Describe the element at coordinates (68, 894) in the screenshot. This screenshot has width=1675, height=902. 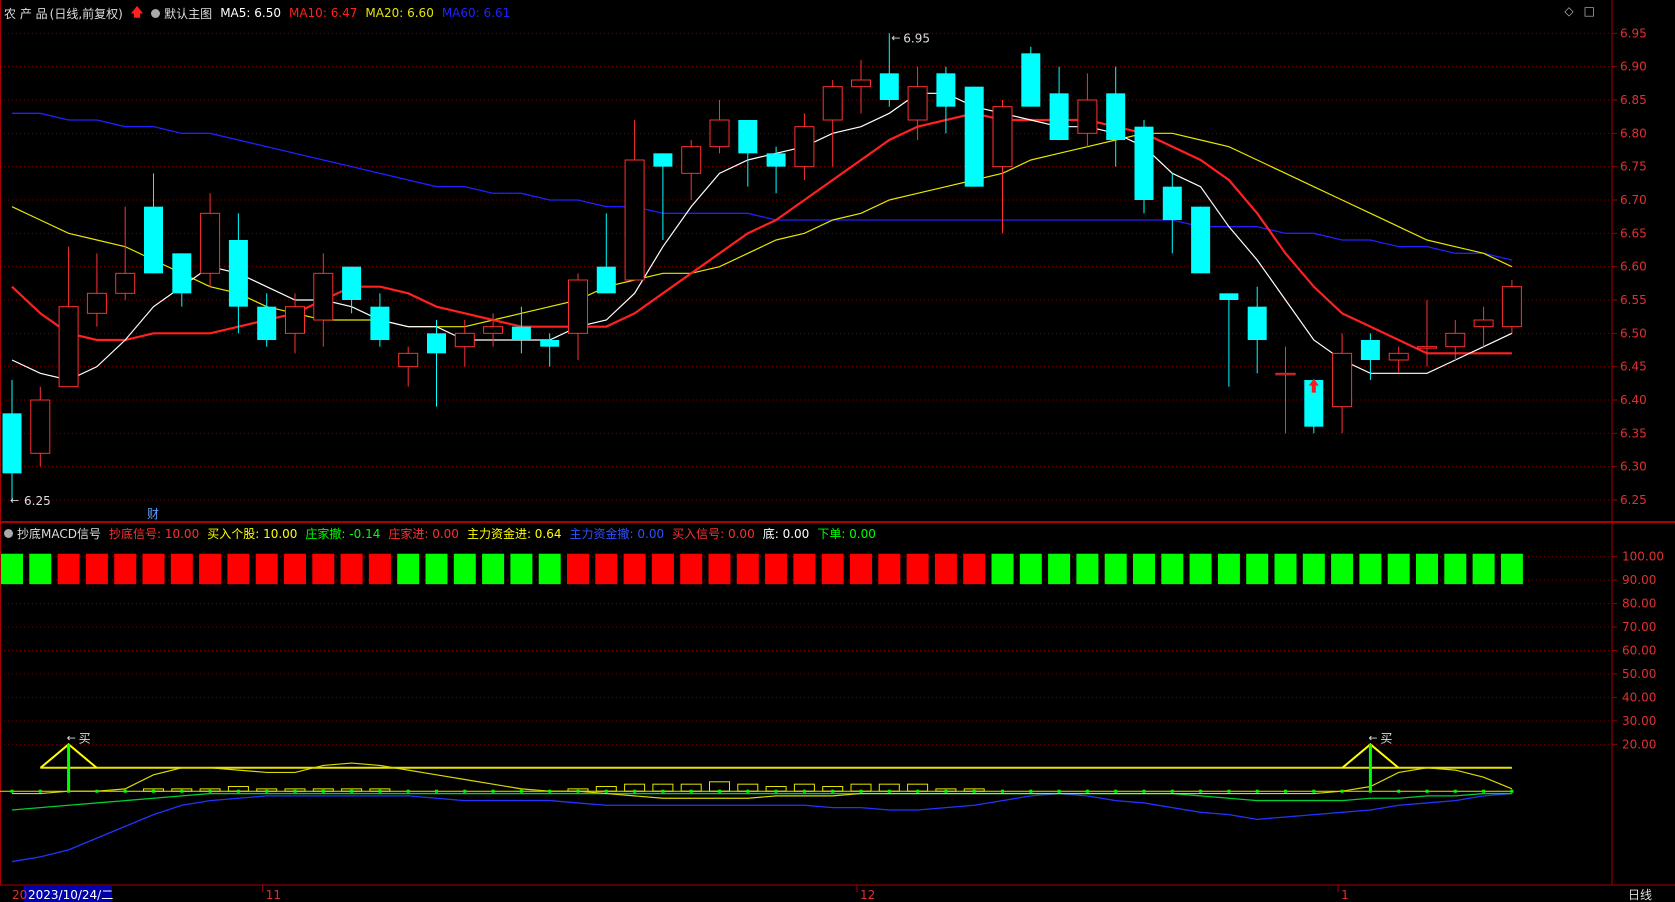
I see `date-highlight` at that location.